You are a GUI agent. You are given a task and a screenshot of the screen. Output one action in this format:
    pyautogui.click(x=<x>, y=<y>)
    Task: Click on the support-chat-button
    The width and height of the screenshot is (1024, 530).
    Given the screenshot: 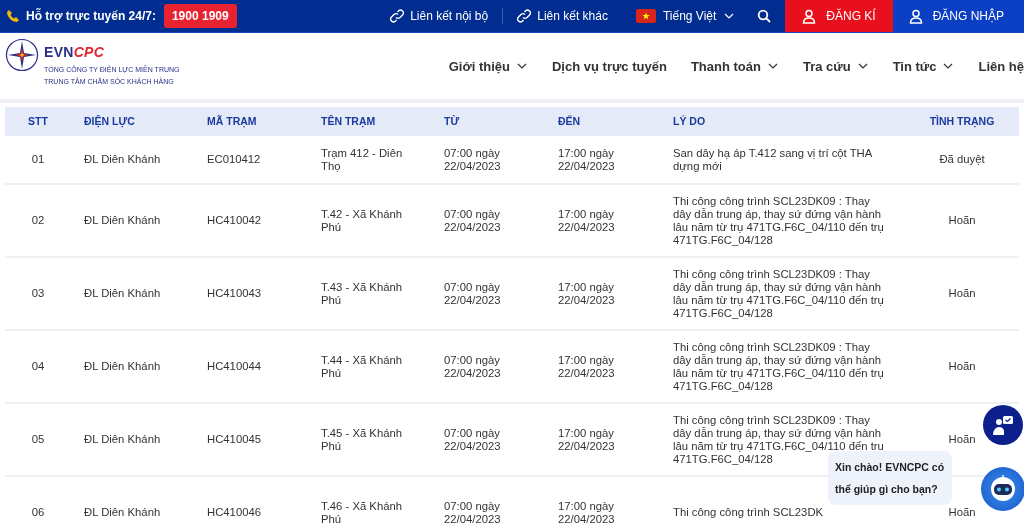 What is the action you would take?
    pyautogui.click(x=1003, y=425)
    